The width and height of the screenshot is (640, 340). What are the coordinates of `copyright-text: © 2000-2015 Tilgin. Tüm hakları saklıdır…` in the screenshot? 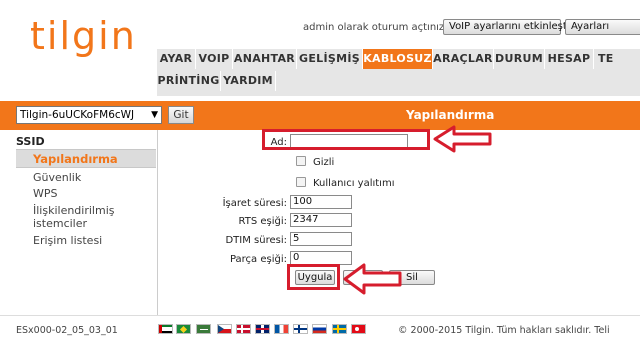 It's located at (504, 330).